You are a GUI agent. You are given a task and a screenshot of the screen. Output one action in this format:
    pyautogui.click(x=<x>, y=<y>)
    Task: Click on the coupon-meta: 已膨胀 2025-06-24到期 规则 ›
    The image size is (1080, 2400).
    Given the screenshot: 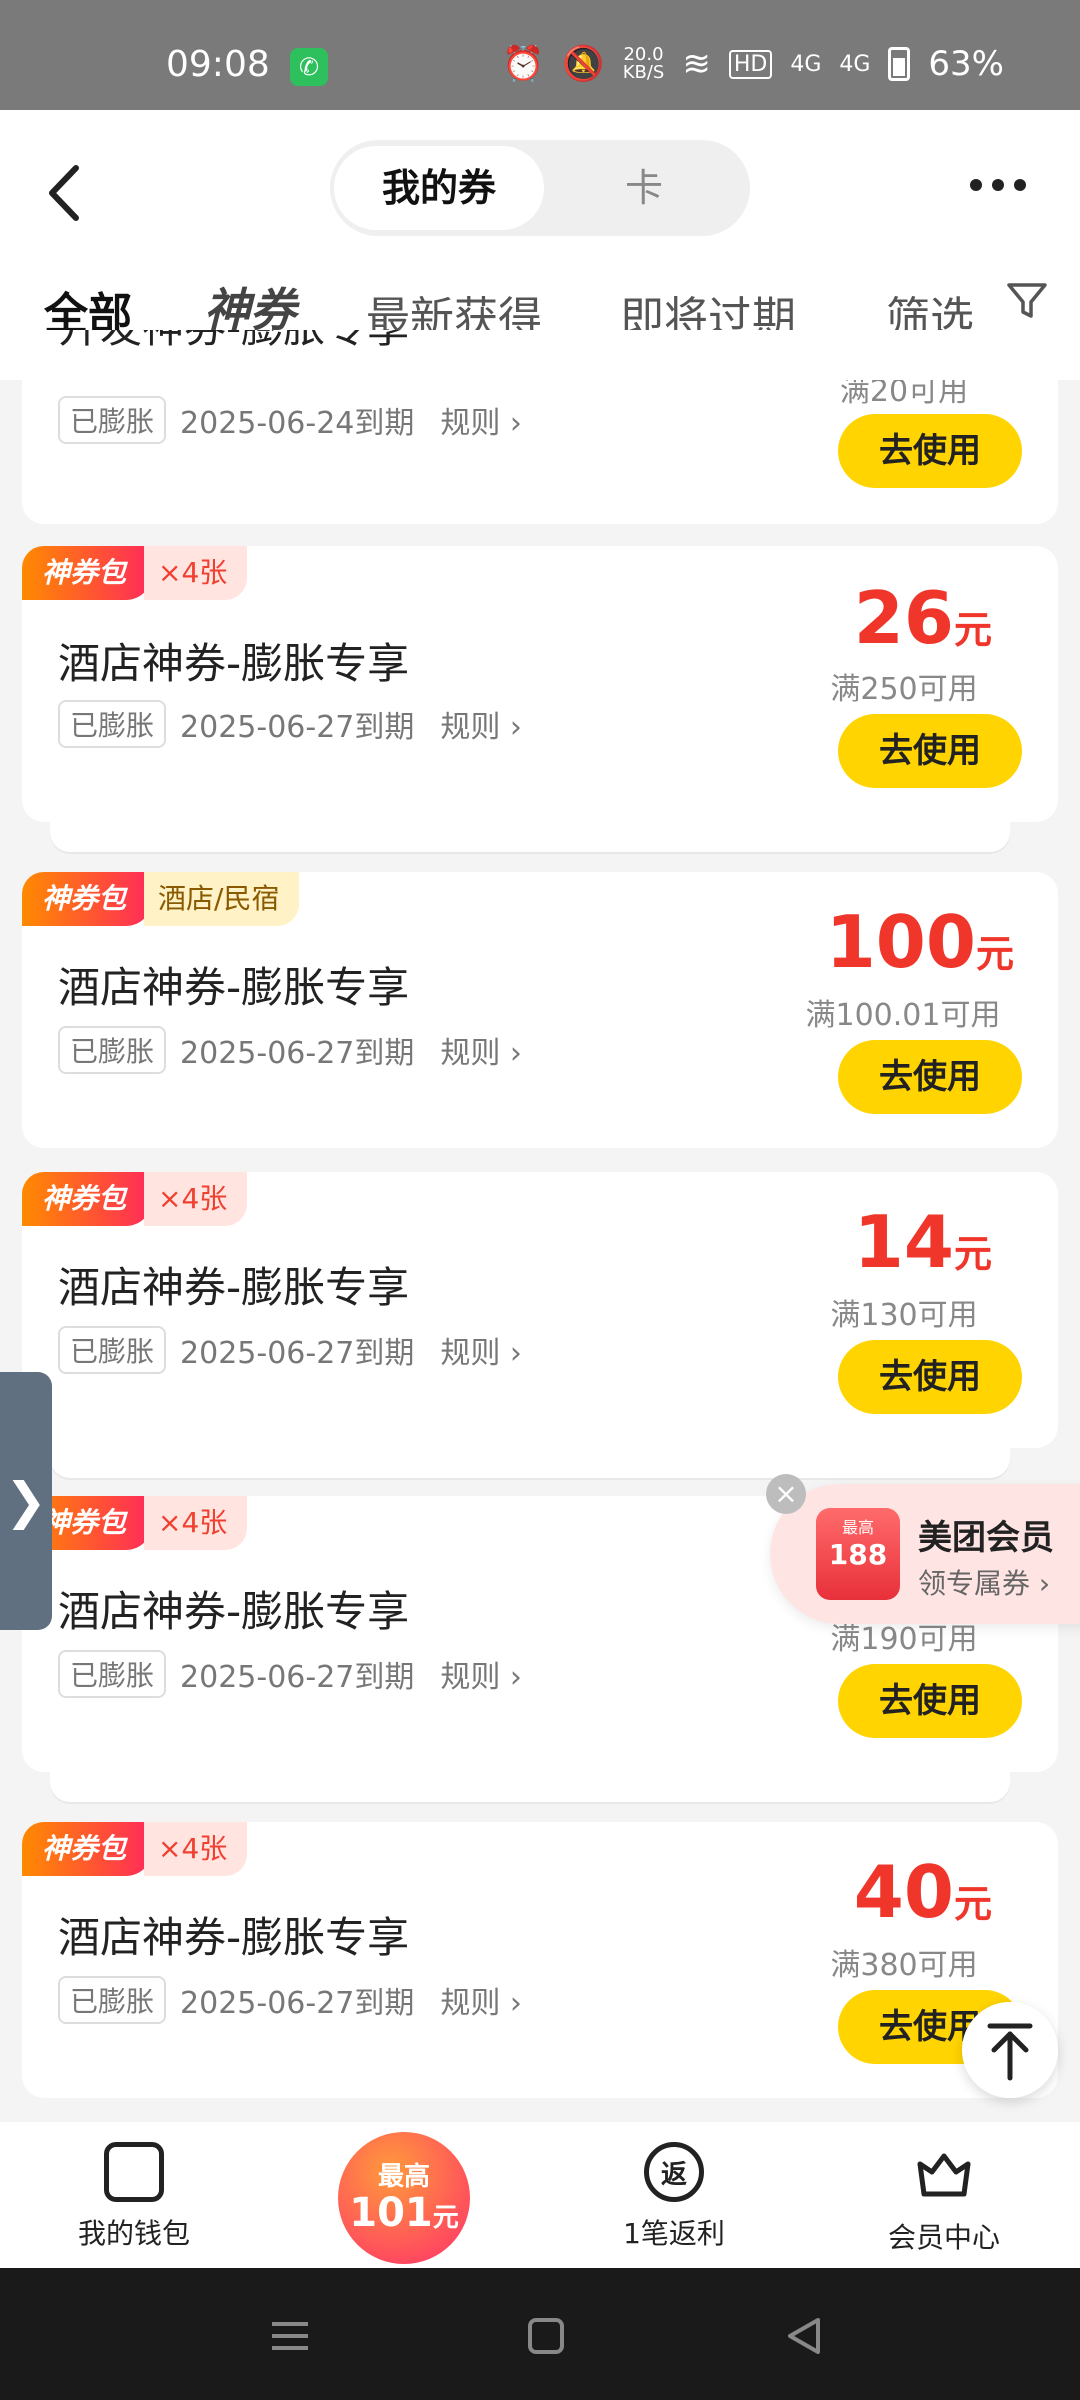 What is the action you would take?
    pyautogui.click(x=290, y=420)
    